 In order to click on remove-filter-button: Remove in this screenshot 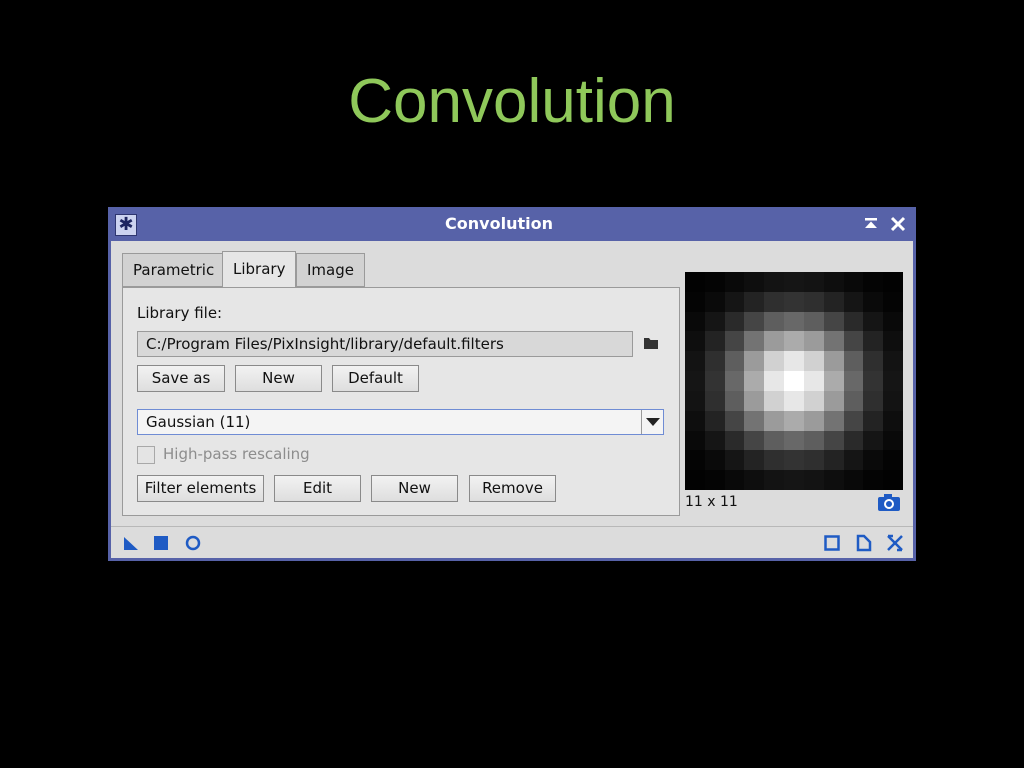, I will do `click(512, 488)`.